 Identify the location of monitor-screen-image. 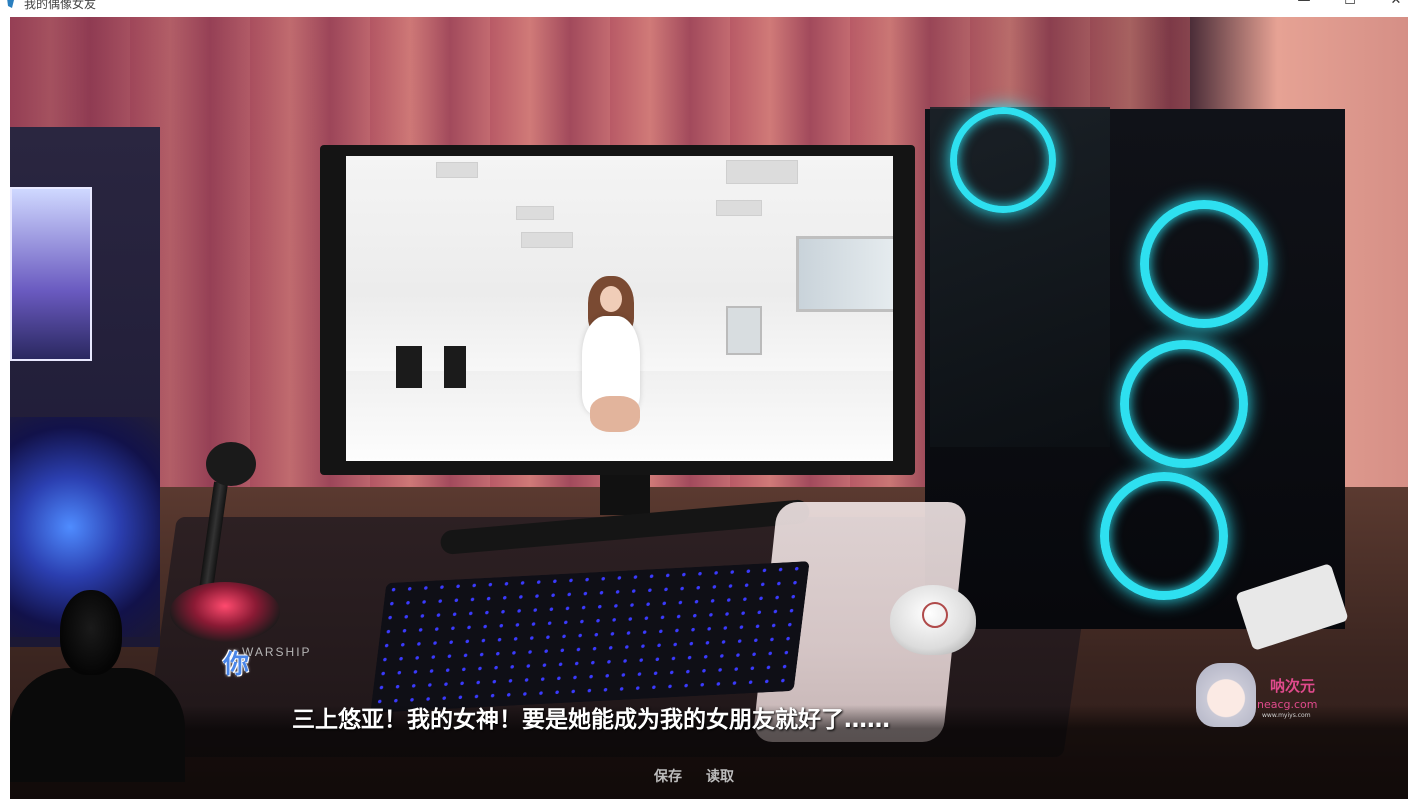
(619, 308).